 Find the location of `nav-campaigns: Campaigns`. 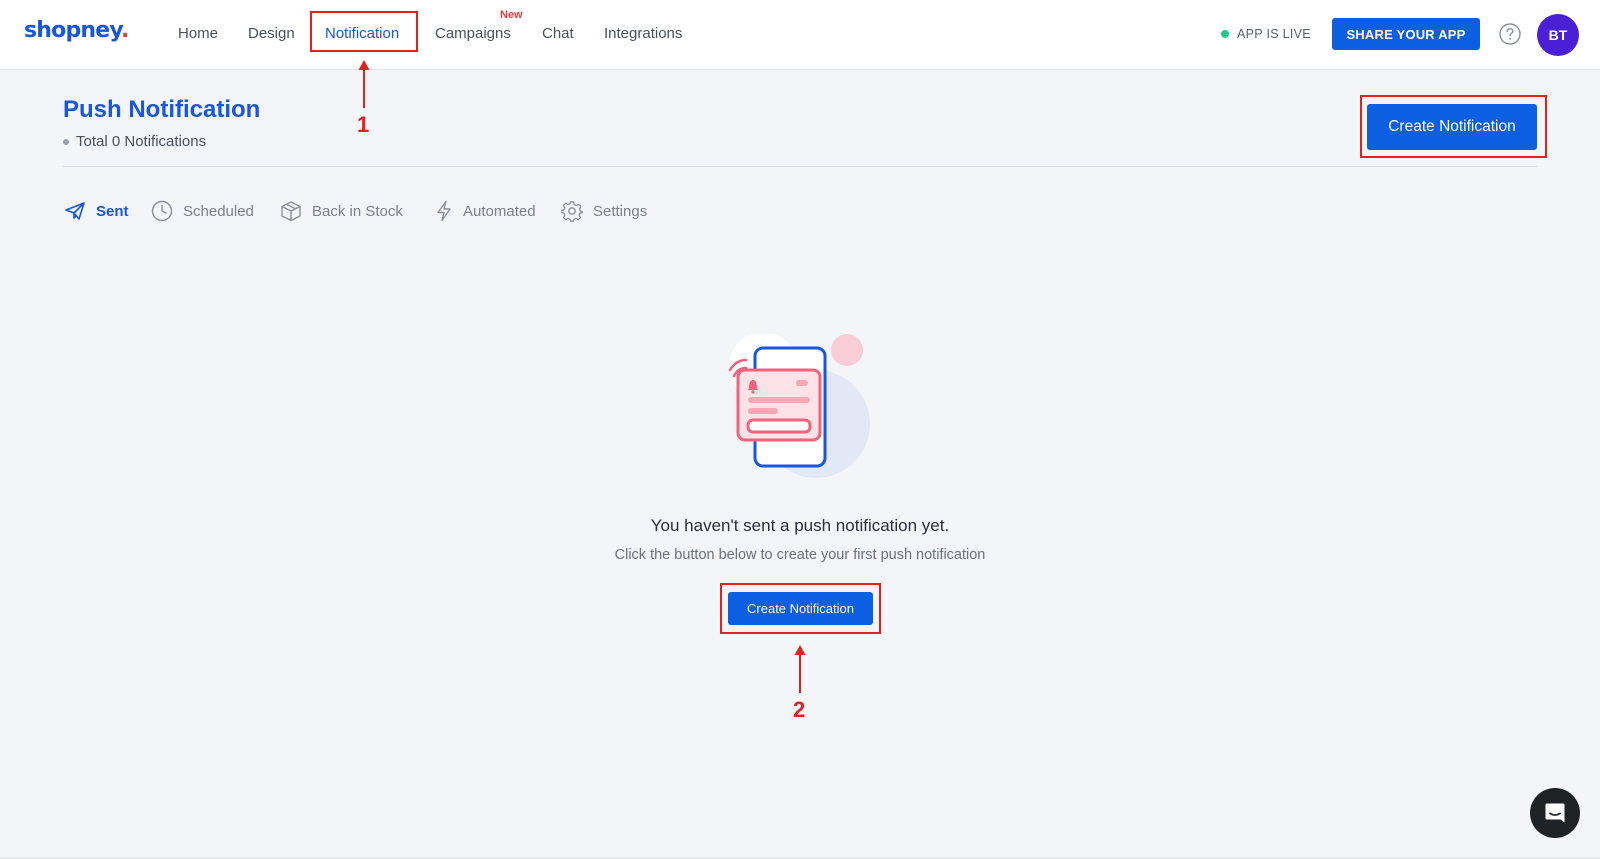

nav-campaigns: Campaigns is located at coordinates (473, 34).